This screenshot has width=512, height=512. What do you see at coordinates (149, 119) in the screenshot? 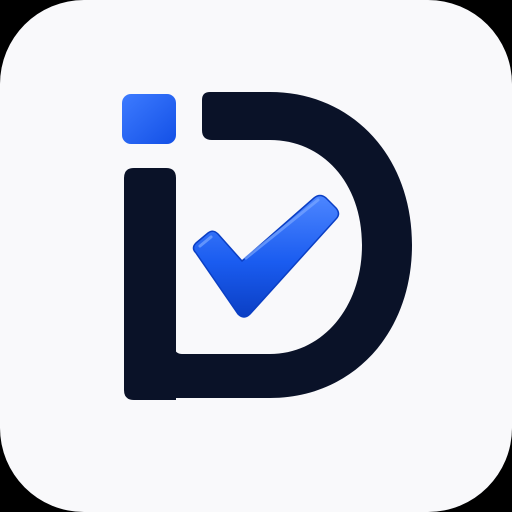
I see `i-dot-icon` at bounding box center [149, 119].